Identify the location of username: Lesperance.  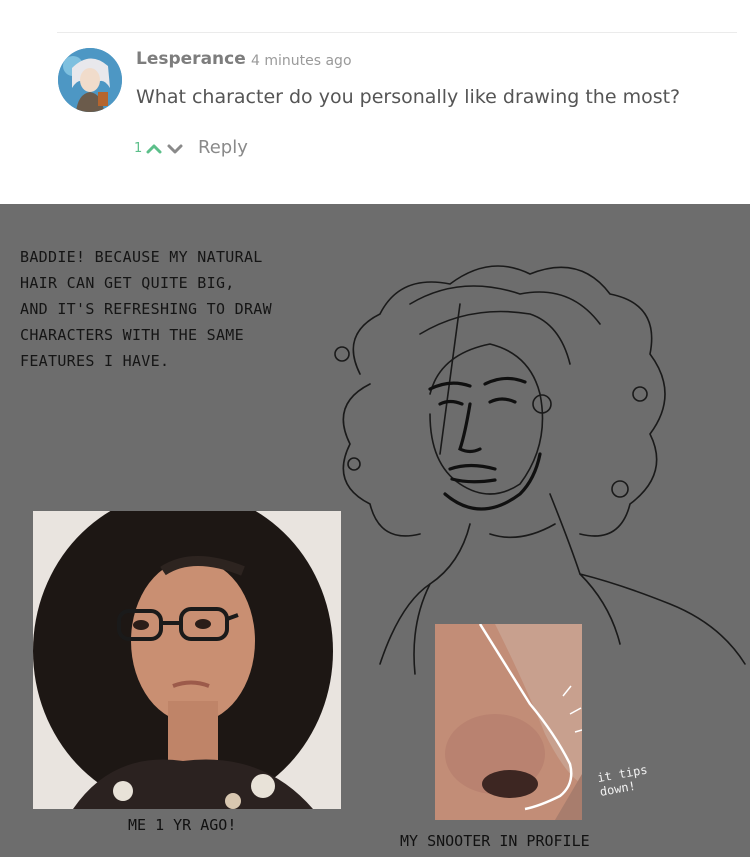
(191, 59).